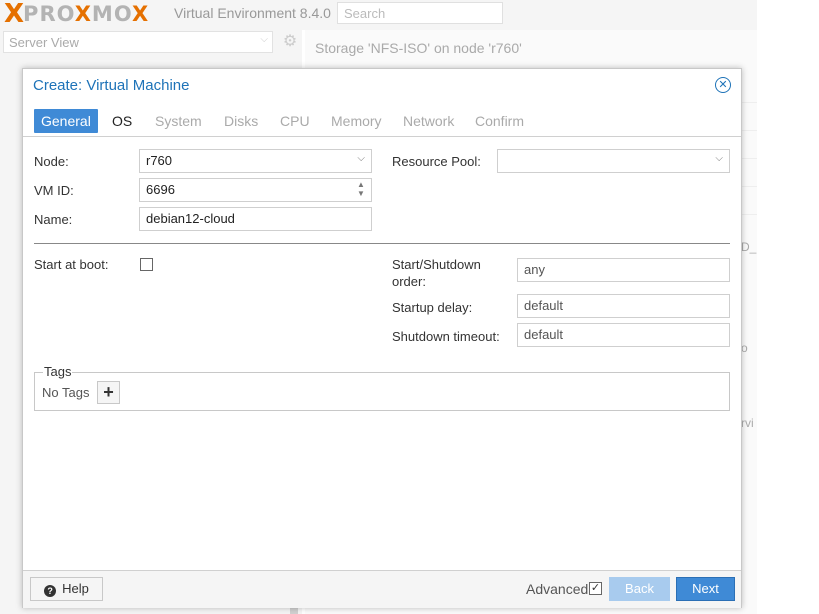 Image resolution: width=819 pixels, height=614 pixels. Describe the element at coordinates (432, 307) in the screenshot. I see `startup-delay-label: Startup delay:` at that location.